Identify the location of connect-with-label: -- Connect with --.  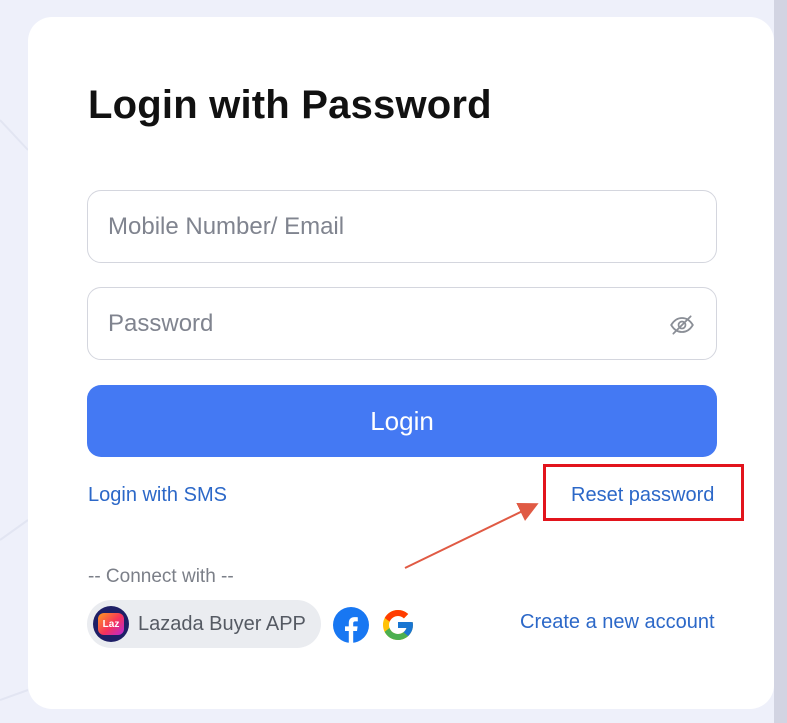
(161, 576).